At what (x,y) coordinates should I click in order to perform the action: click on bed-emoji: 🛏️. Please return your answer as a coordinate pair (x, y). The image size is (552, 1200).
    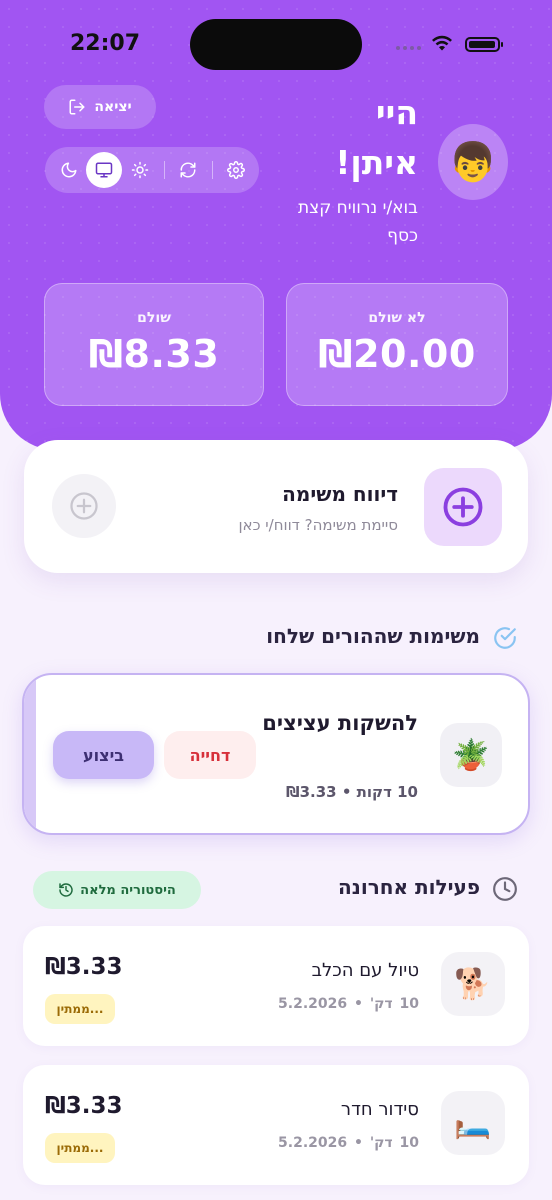
    Looking at the image, I should click on (473, 1123).